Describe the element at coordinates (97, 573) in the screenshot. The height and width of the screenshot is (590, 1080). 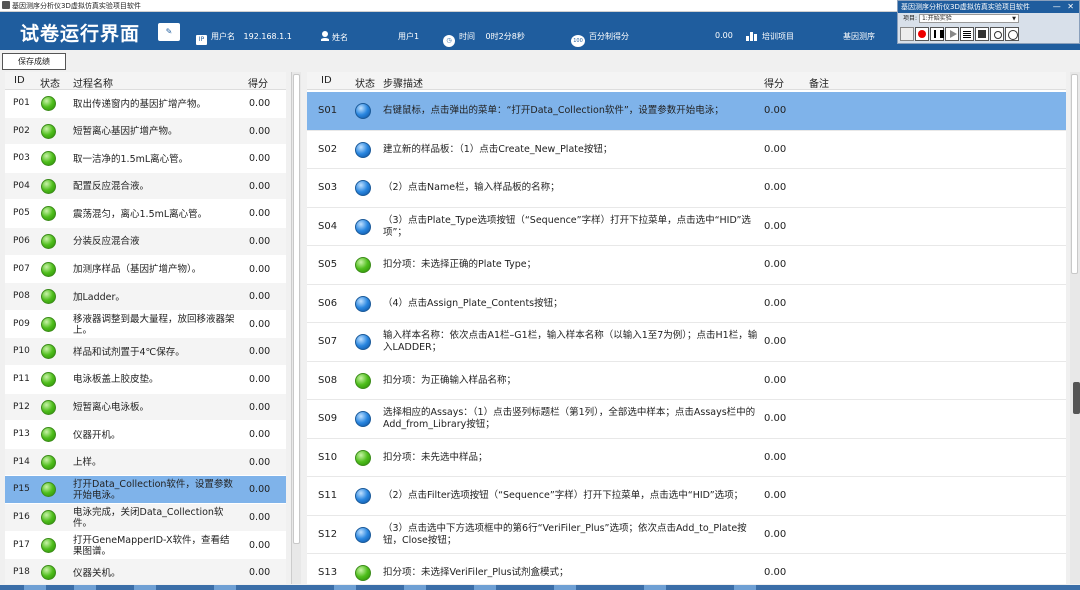
I see `process-name: 仪器关机。` at that location.